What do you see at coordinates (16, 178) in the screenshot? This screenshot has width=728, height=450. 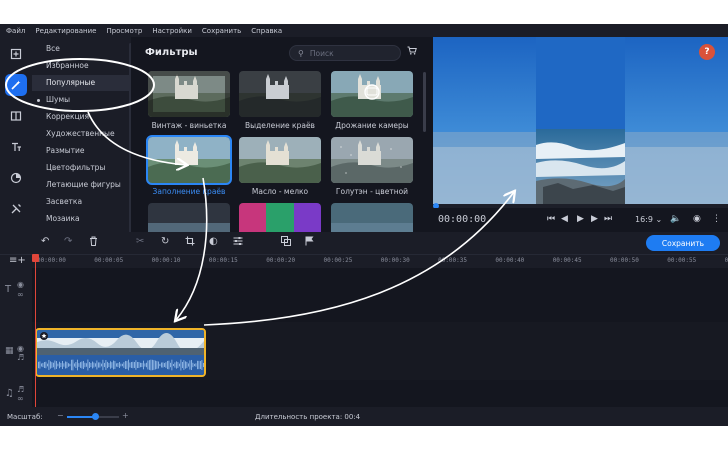 I see `stickers-icon` at bounding box center [16, 178].